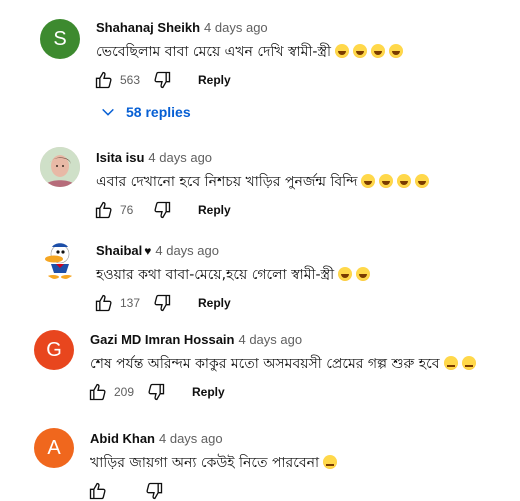 This screenshot has height=501, width=520. Describe the element at coordinates (205, 463) in the screenshot. I see `comment-text: খাড়ির জায়গা অন্য কেউই নিতে পারবেনা` at that location.